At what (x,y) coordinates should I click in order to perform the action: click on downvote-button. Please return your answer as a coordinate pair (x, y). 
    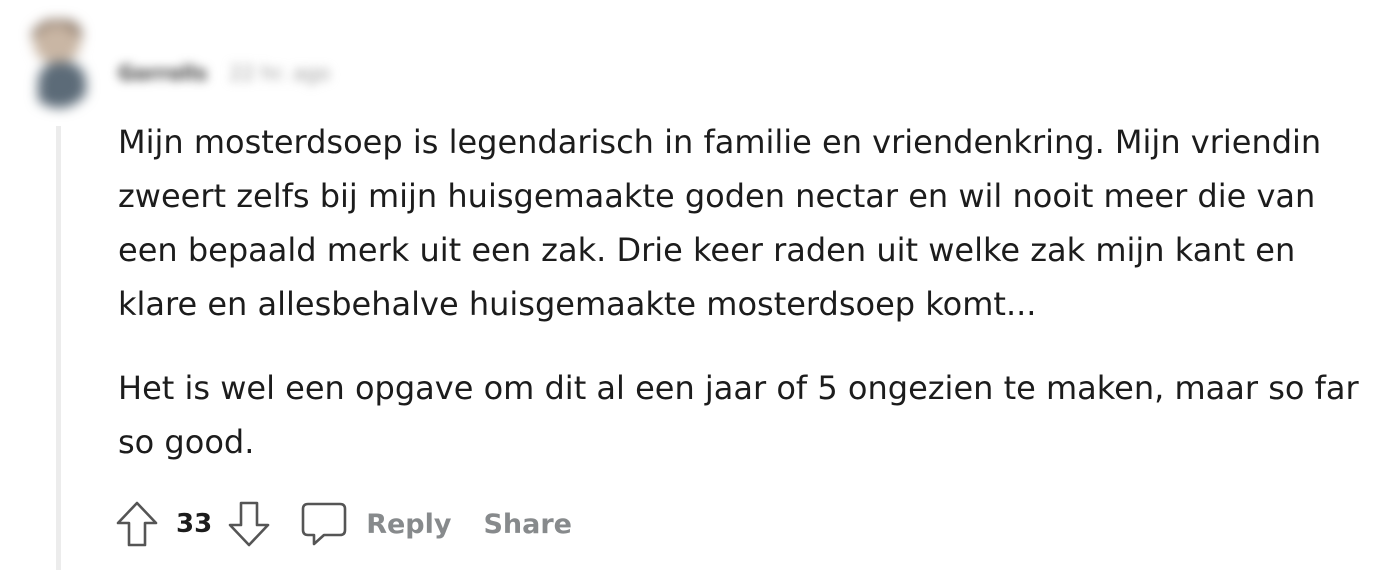
    Looking at the image, I should click on (249, 524).